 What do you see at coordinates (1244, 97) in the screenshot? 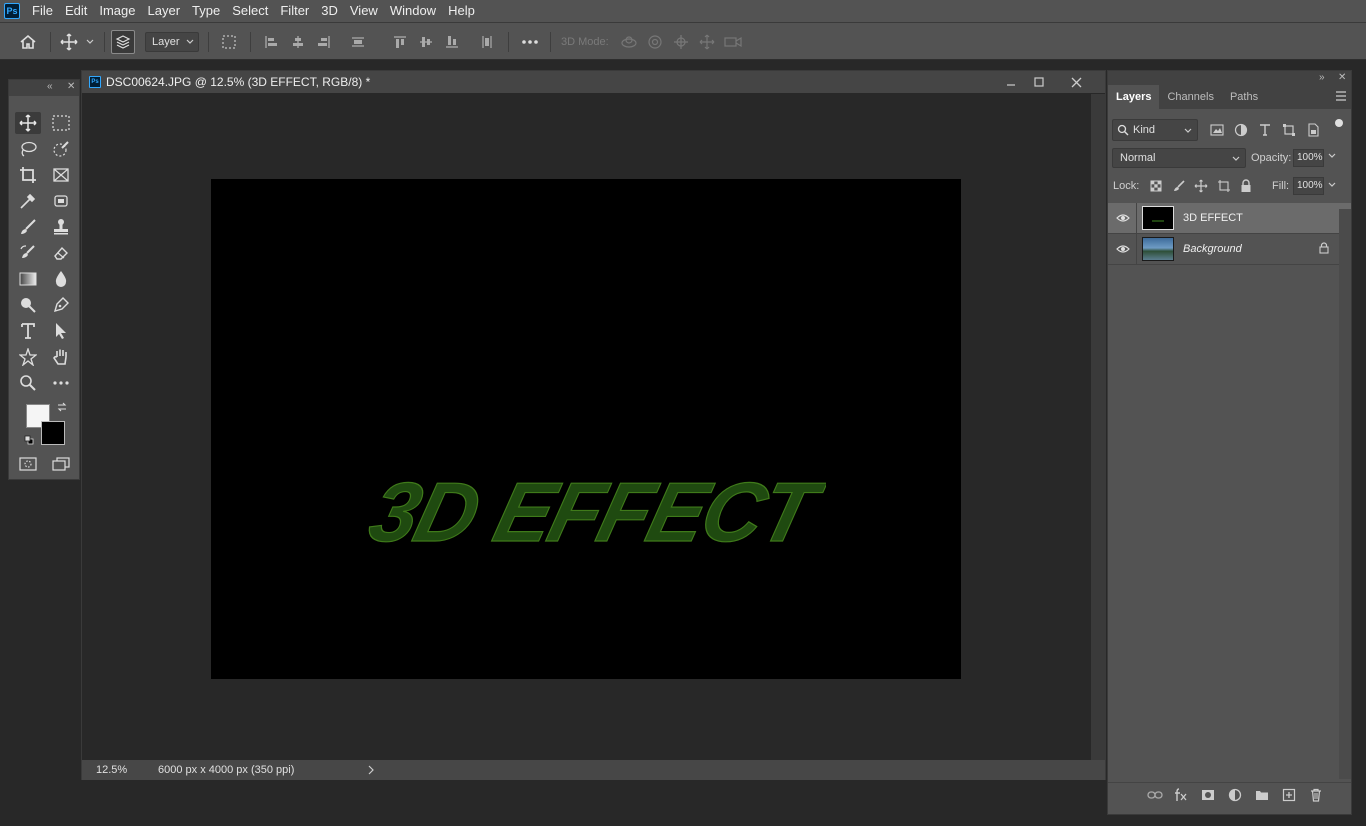
I see `tab-paths: Paths` at bounding box center [1244, 97].